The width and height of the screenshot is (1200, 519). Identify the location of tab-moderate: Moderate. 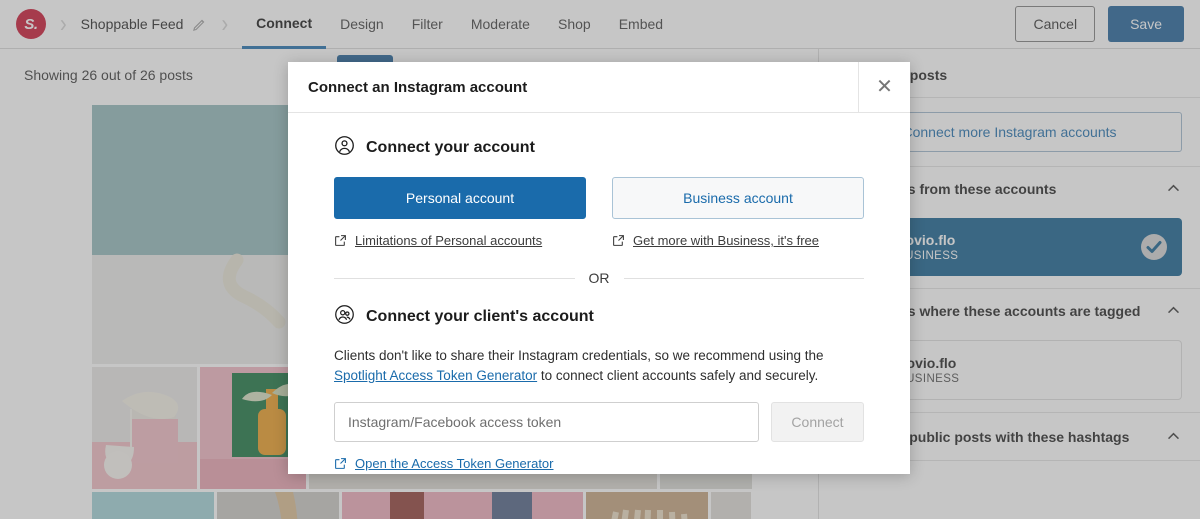
(500, 24).